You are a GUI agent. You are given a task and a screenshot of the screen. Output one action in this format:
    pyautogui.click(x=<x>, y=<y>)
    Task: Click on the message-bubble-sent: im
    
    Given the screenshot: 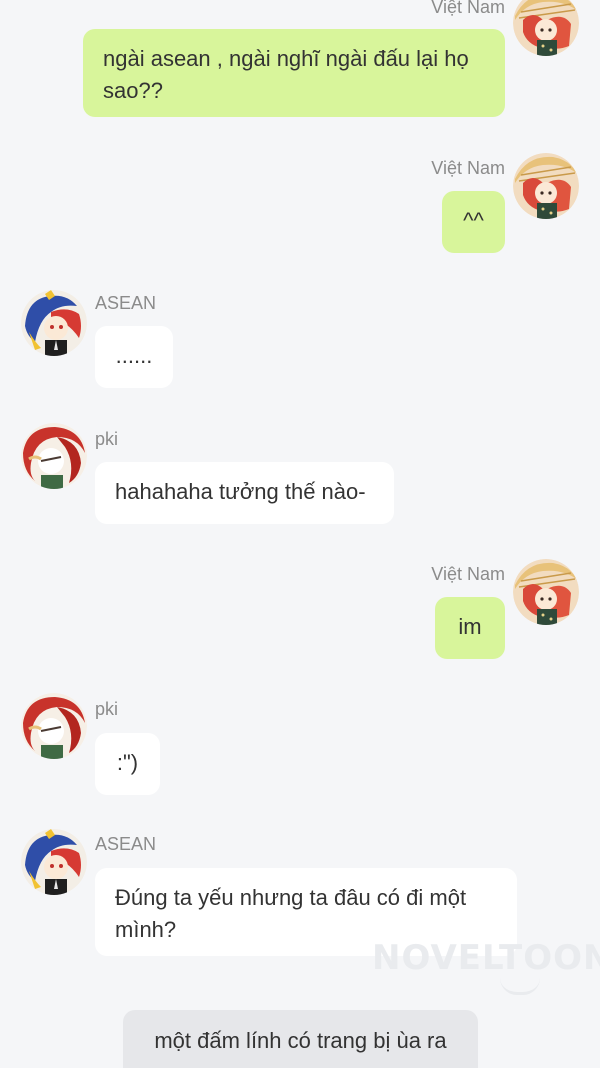 What is the action you would take?
    pyautogui.click(x=470, y=628)
    